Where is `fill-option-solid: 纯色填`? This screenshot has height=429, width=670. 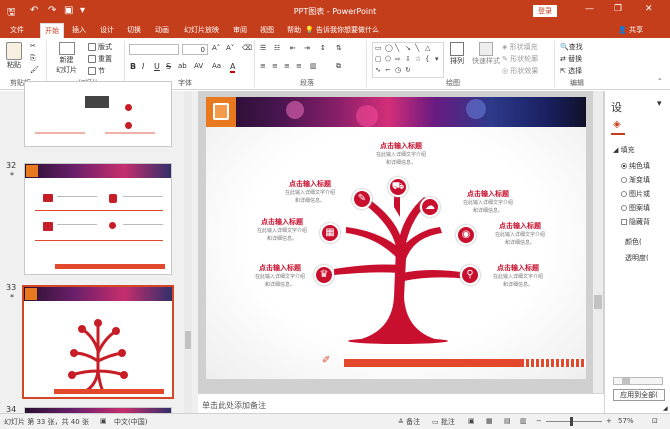
fill-option-solid: 纯色填 is located at coordinates (635, 166).